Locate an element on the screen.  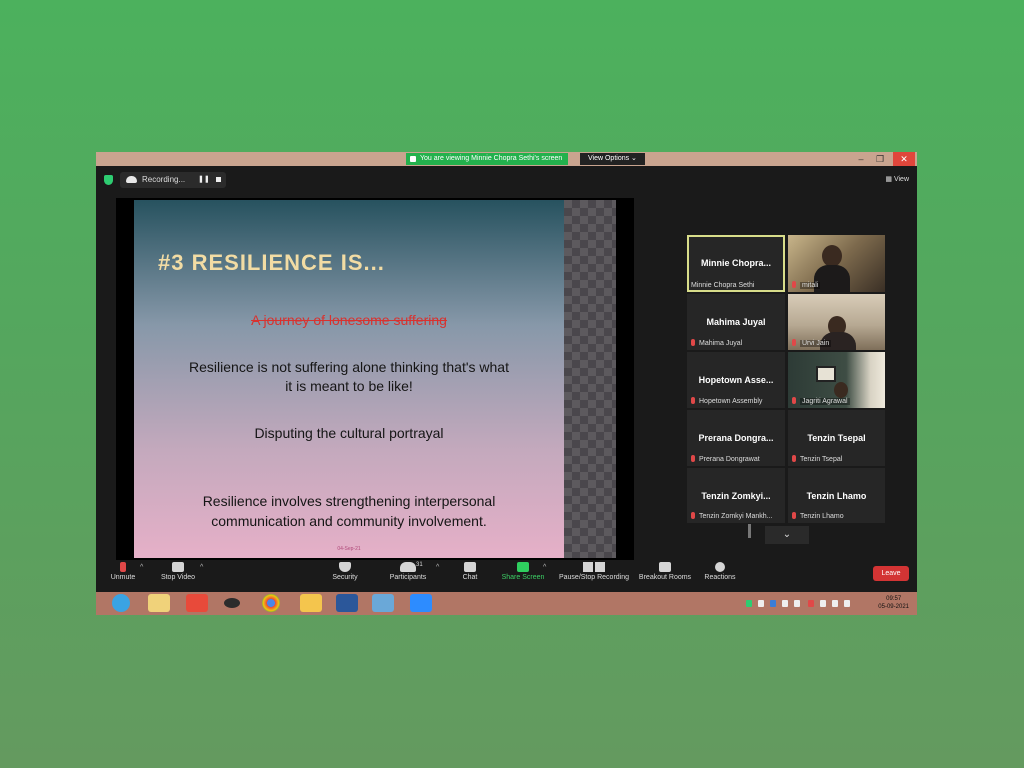
file-explorer-icon is located at coordinates (159, 603).